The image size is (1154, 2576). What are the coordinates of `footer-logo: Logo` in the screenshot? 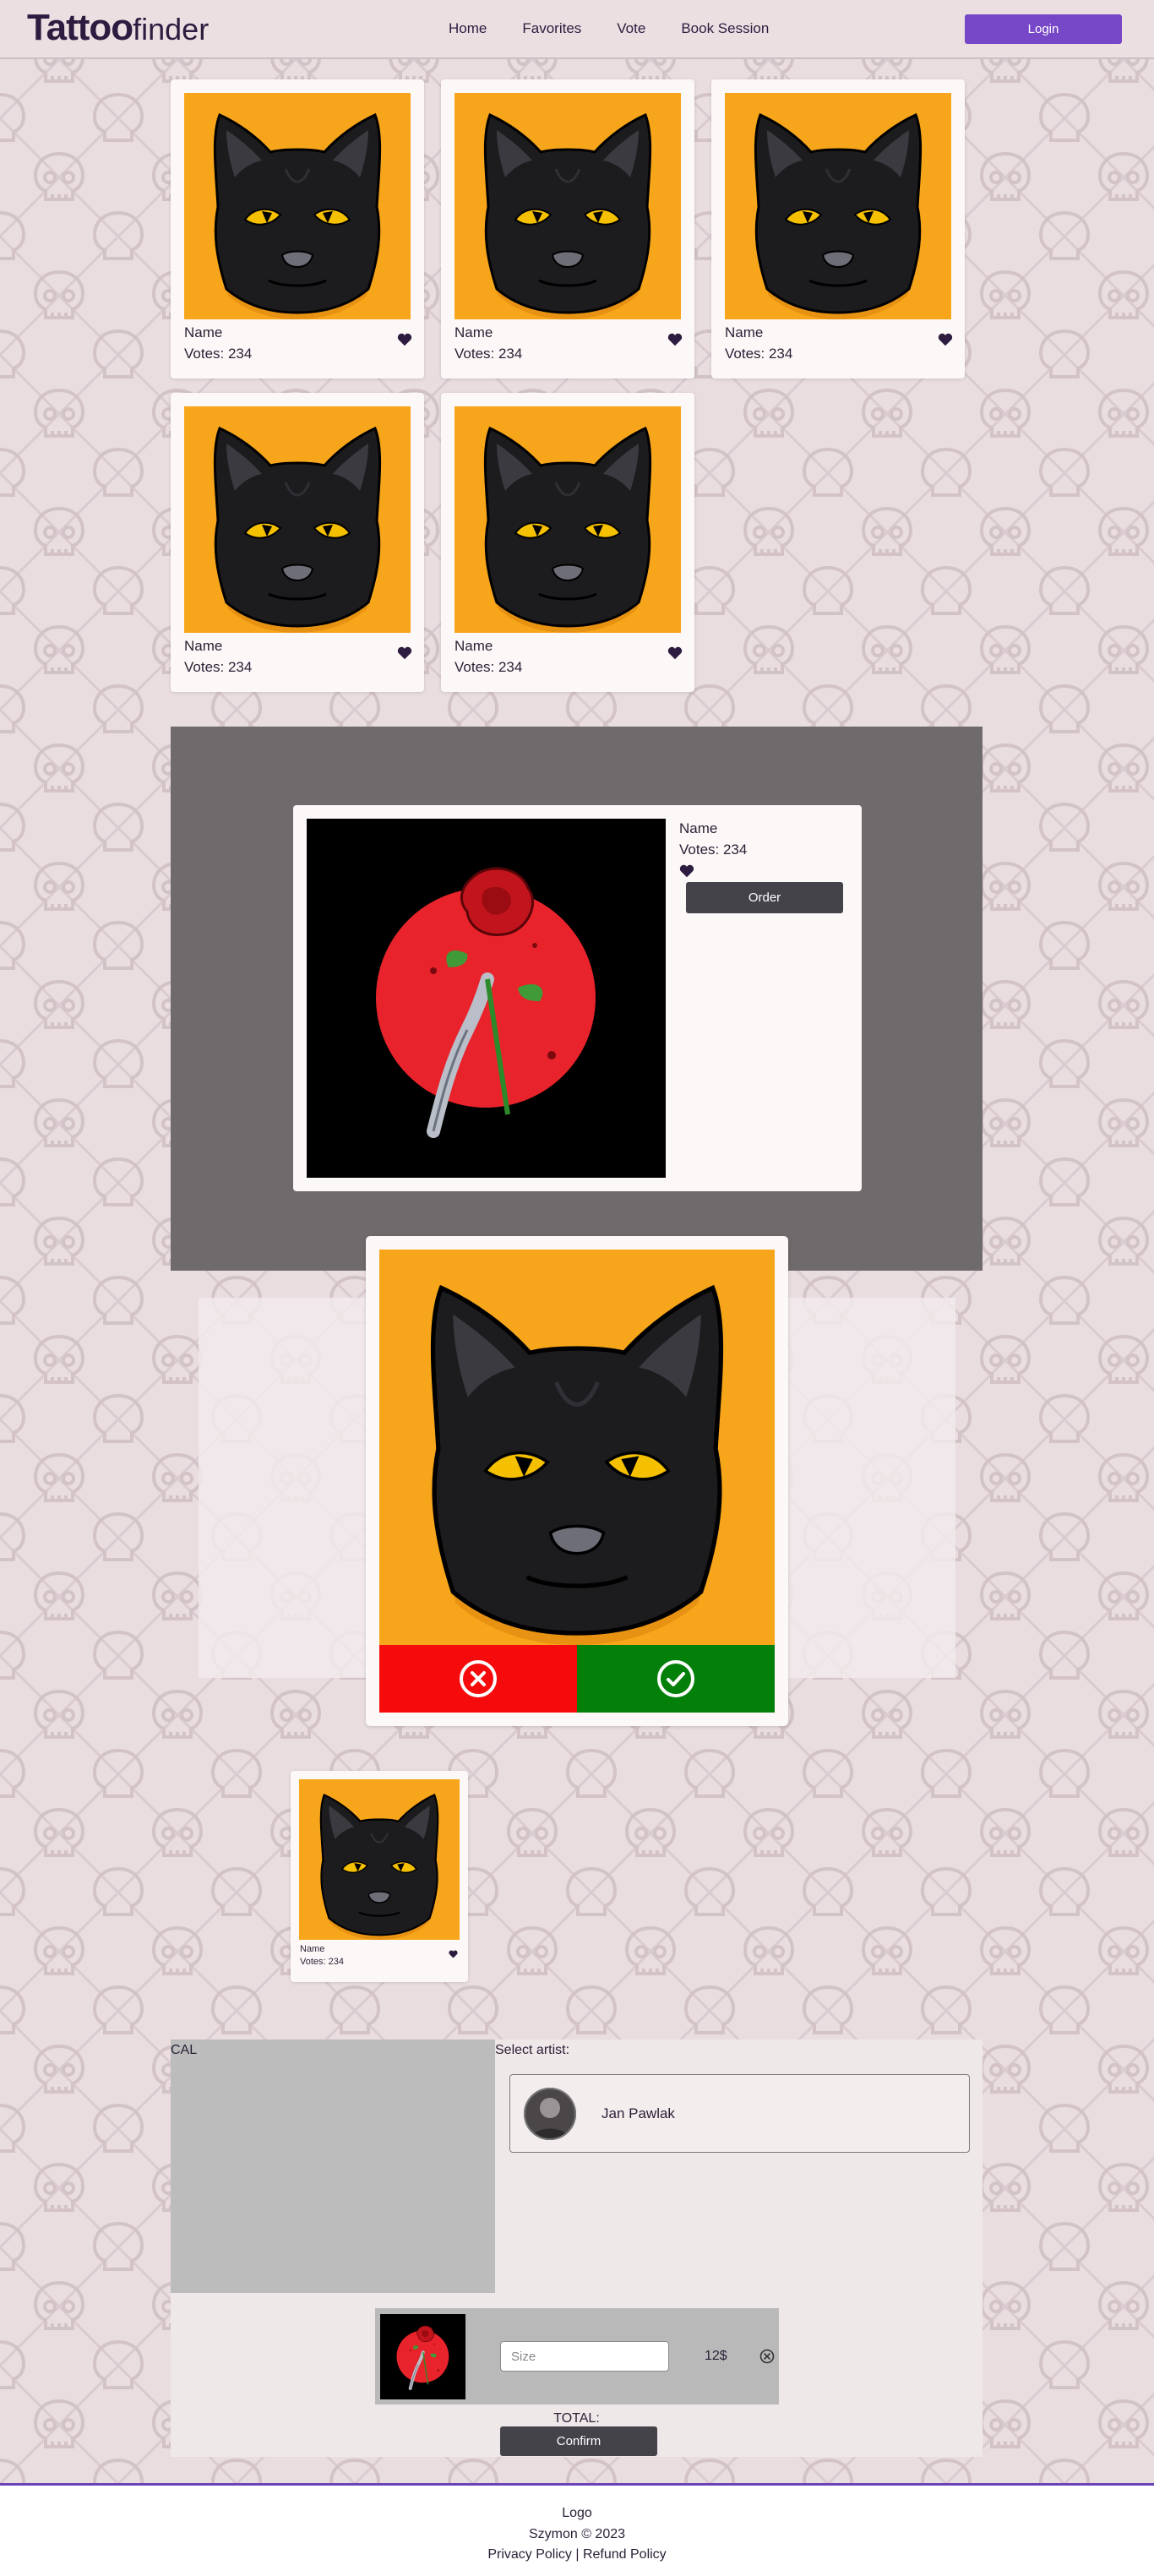 It's located at (577, 2513).